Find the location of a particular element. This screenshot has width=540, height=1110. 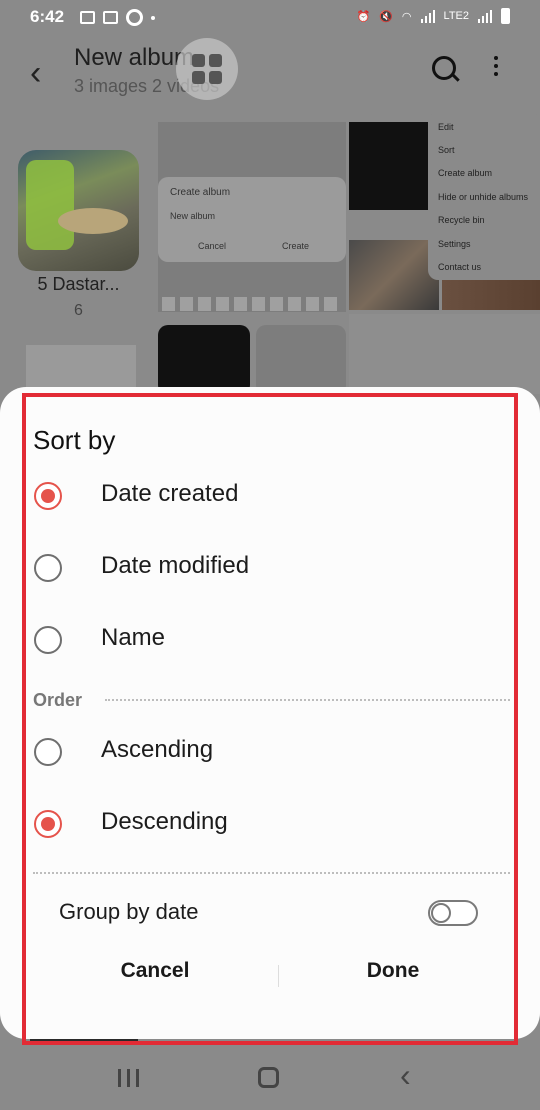

gallery-notification-icon is located at coordinates (87, 17).